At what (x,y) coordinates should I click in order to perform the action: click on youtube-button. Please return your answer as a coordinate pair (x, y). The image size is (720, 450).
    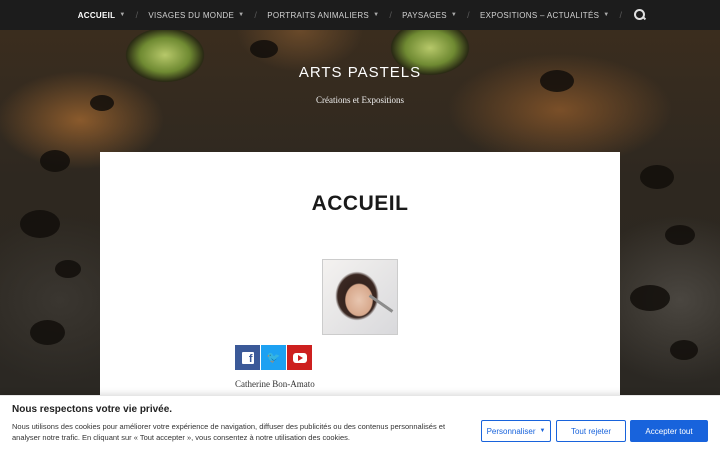
    Looking at the image, I should click on (299, 357).